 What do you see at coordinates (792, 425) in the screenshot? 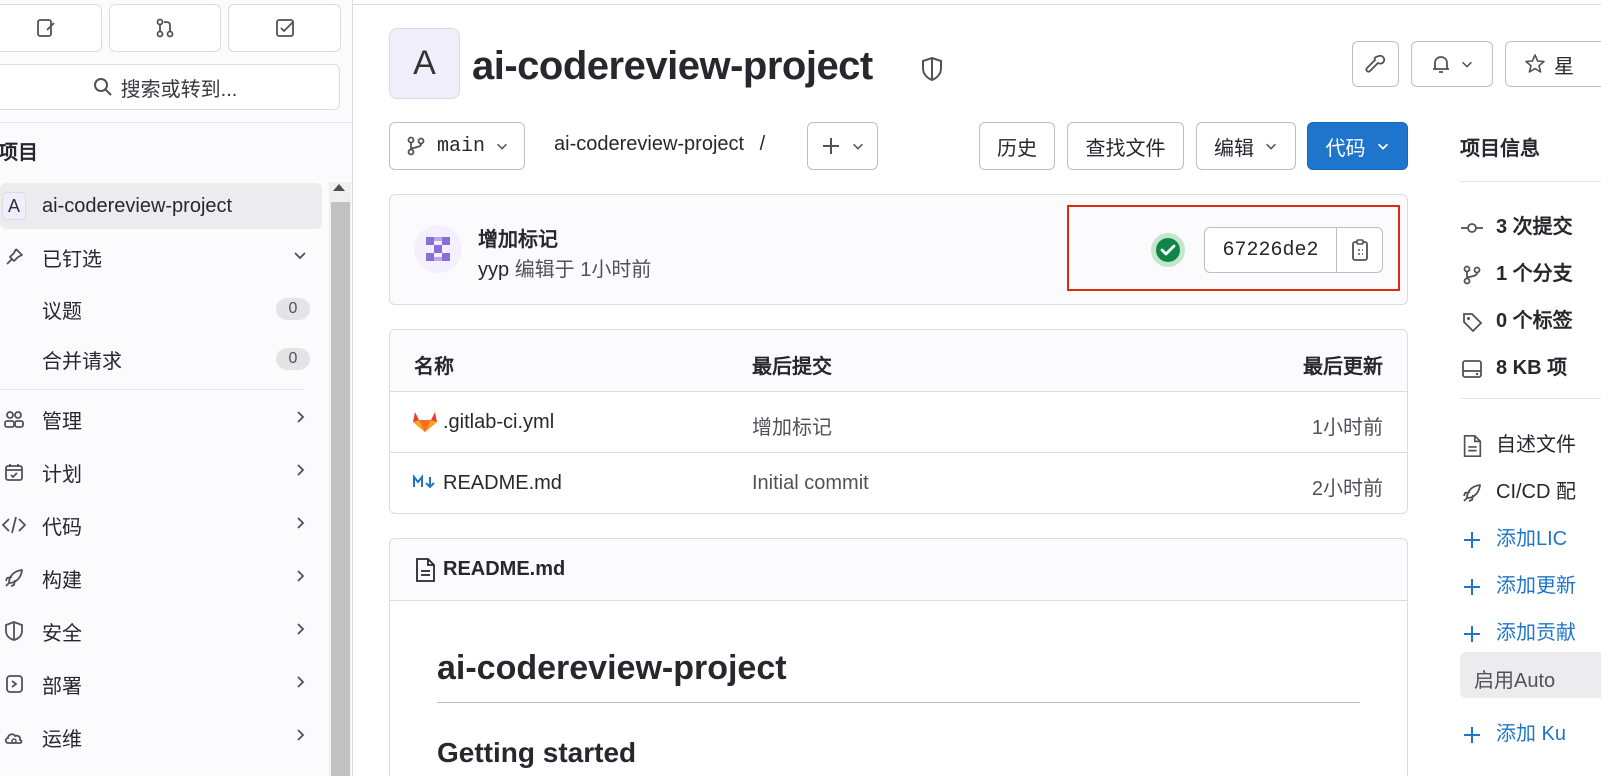
I see `file-last-commit: 增加标记` at bounding box center [792, 425].